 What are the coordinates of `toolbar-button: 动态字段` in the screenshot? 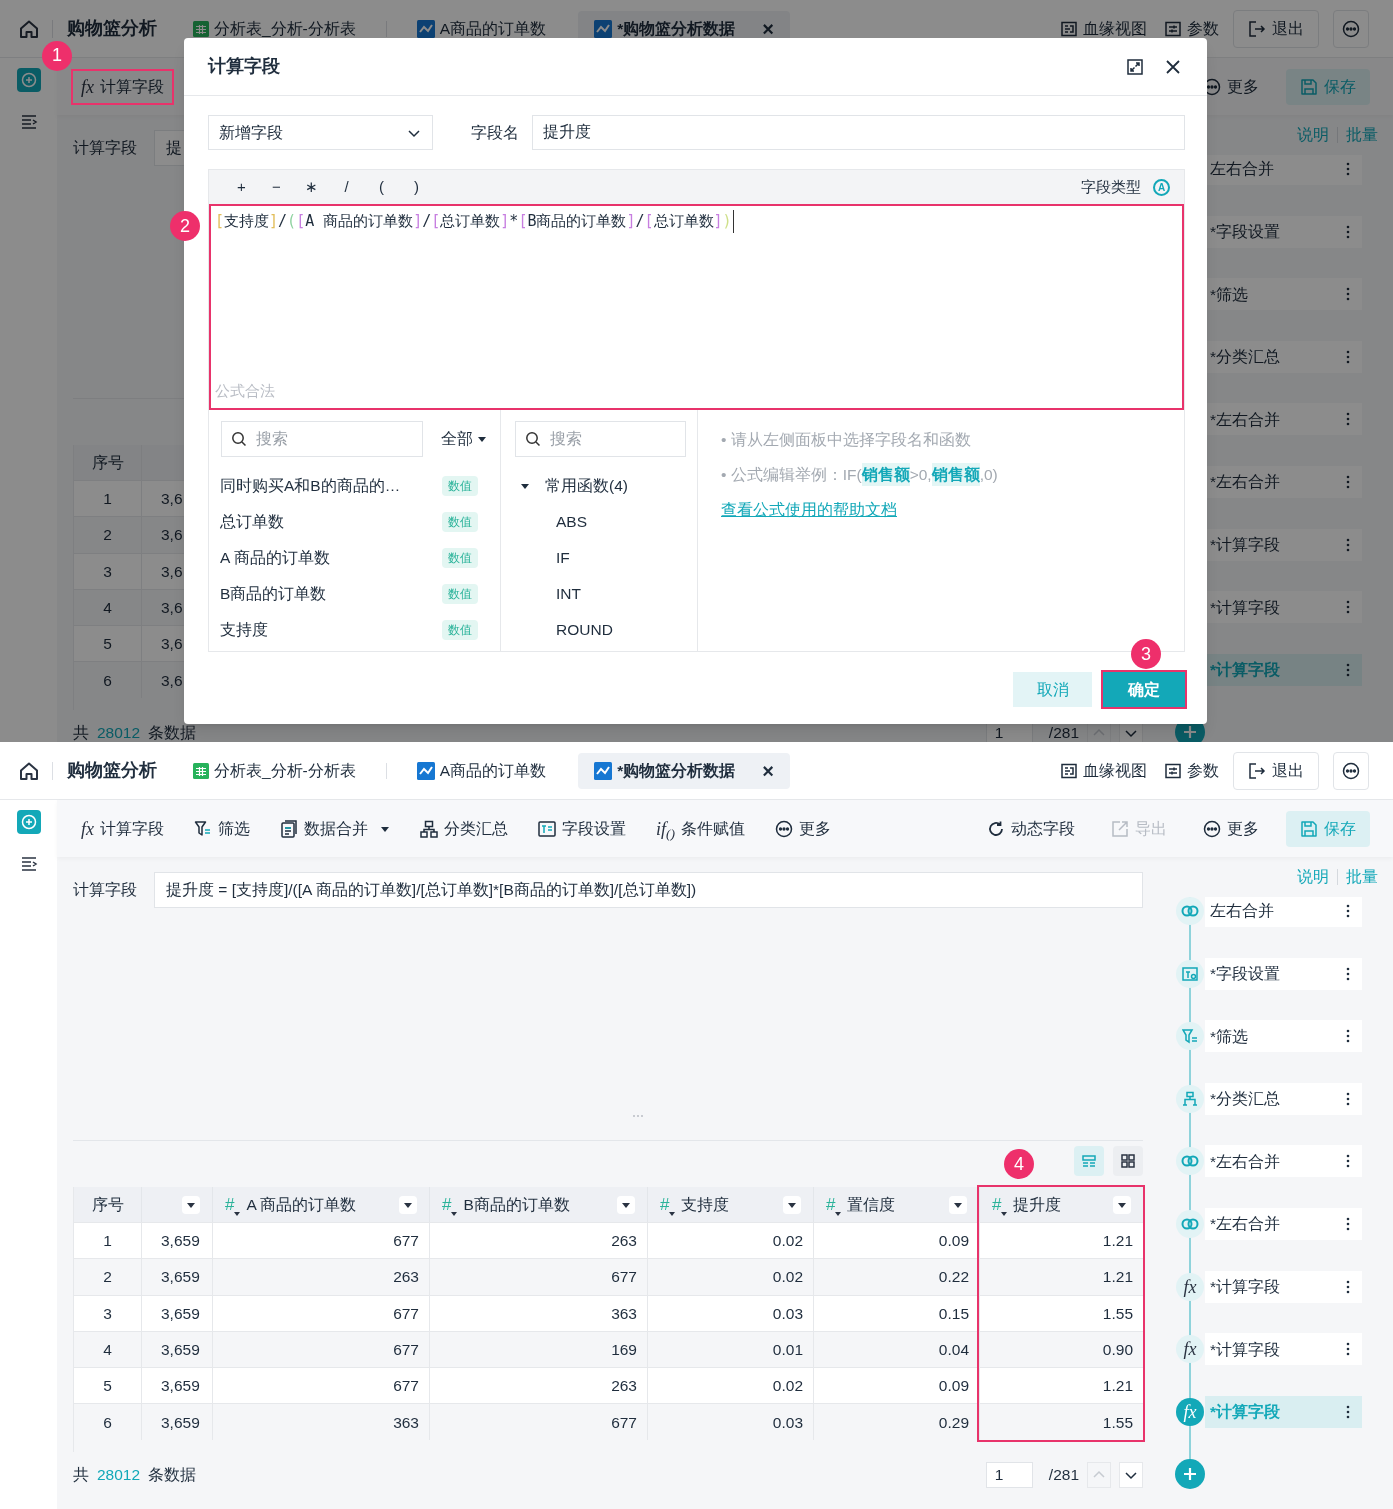 It's located at (1031, 828).